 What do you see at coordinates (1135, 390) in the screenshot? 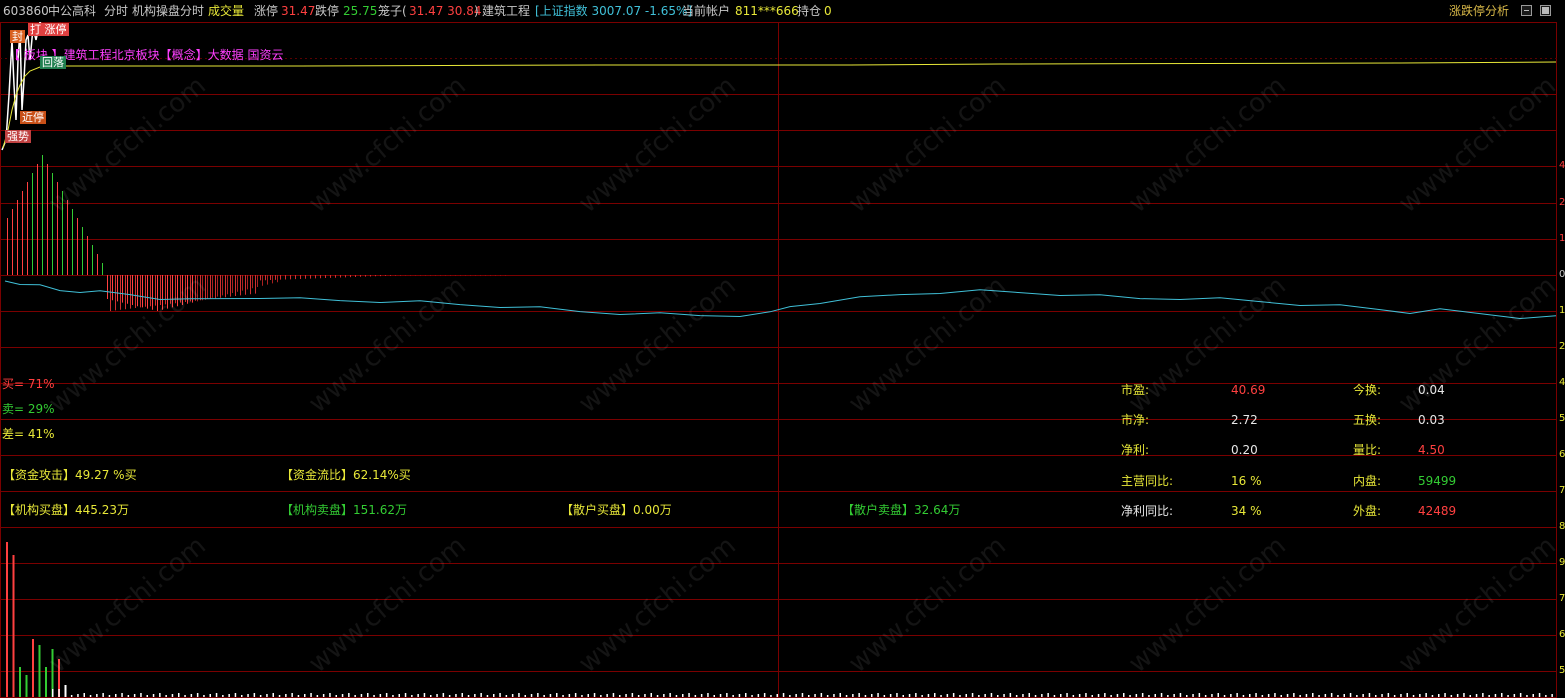
I see `pe-label: 市盈:` at bounding box center [1135, 390].